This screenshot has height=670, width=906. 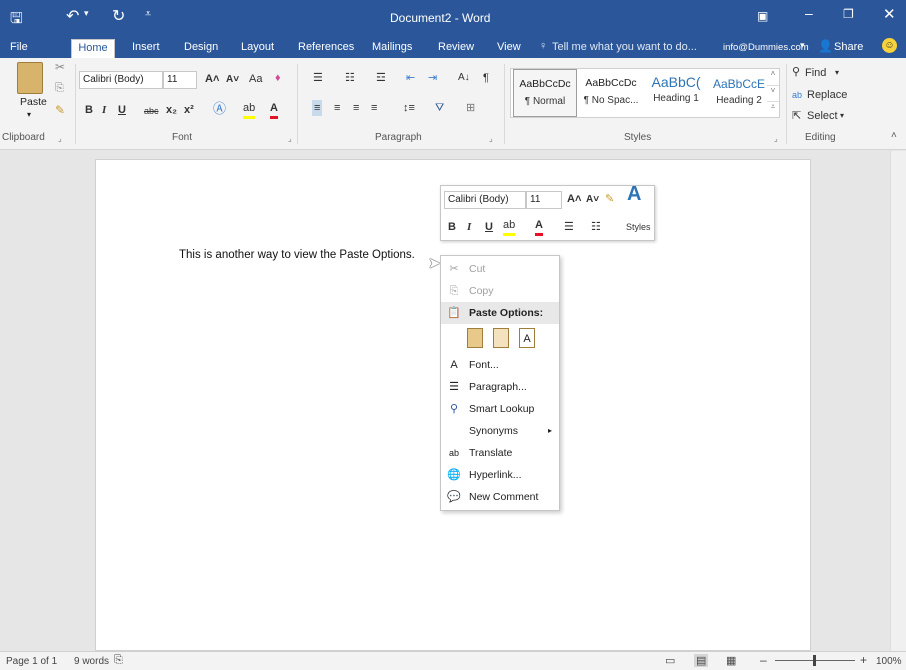 What do you see at coordinates (701, 660) in the screenshot?
I see `print-layout-icon: ▤` at bounding box center [701, 660].